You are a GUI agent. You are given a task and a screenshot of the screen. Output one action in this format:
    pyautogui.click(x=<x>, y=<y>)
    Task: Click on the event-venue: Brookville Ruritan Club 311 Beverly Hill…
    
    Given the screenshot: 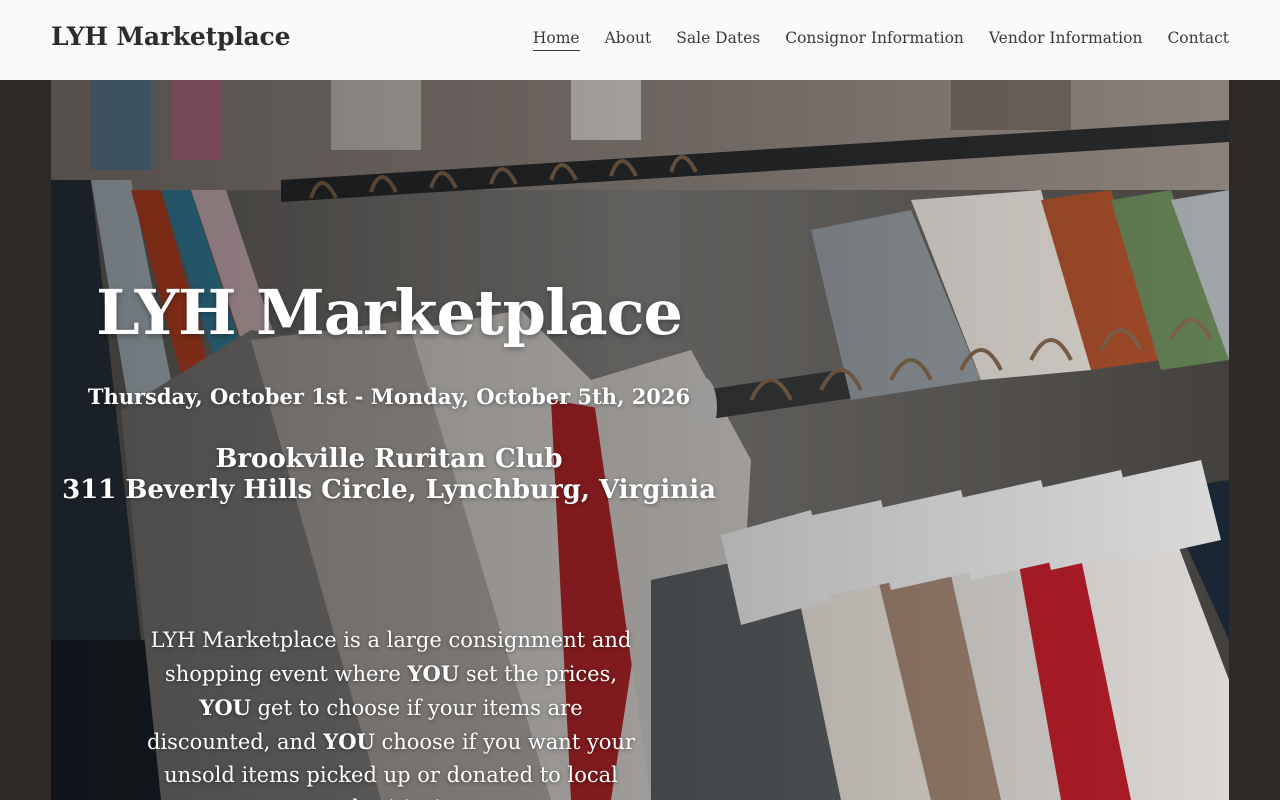 What is the action you would take?
    pyautogui.click(x=389, y=475)
    